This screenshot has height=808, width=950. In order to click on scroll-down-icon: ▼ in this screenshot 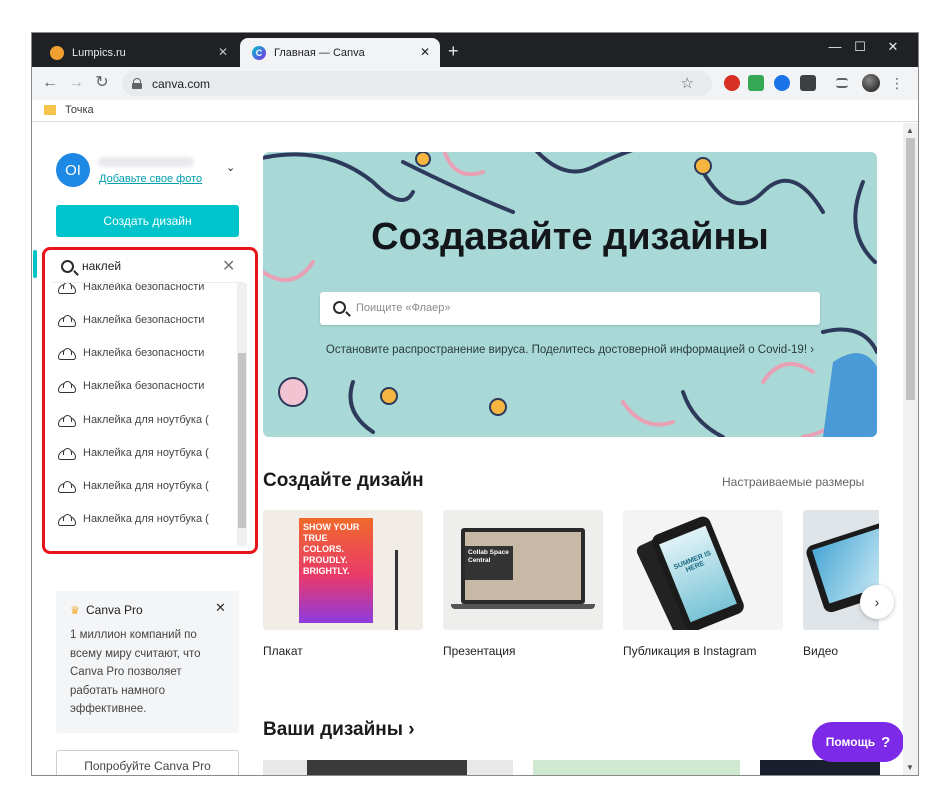, I will do `click(910, 767)`.